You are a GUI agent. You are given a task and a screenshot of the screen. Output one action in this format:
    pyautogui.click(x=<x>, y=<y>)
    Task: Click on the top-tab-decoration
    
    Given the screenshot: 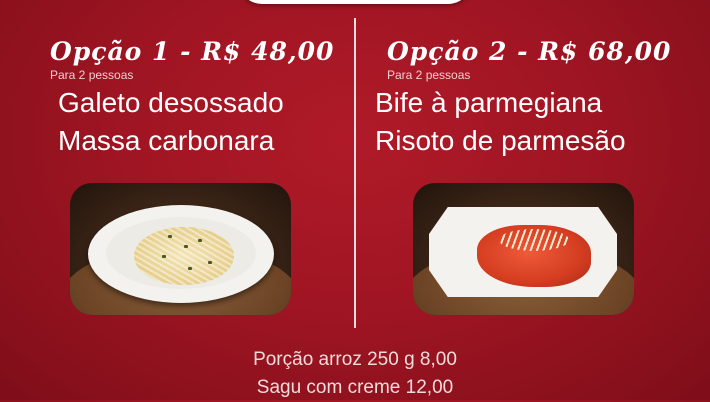 What is the action you would take?
    pyautogui.click(x=355, y=2)
    